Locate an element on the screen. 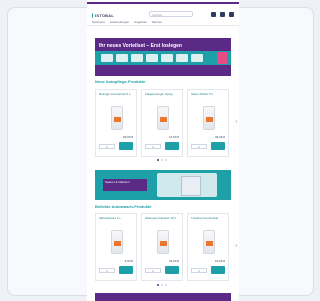 Image resolution: width=320 pixels, height=301 pixels. product-price: 34,90 € is located at coordinates (219, 137).